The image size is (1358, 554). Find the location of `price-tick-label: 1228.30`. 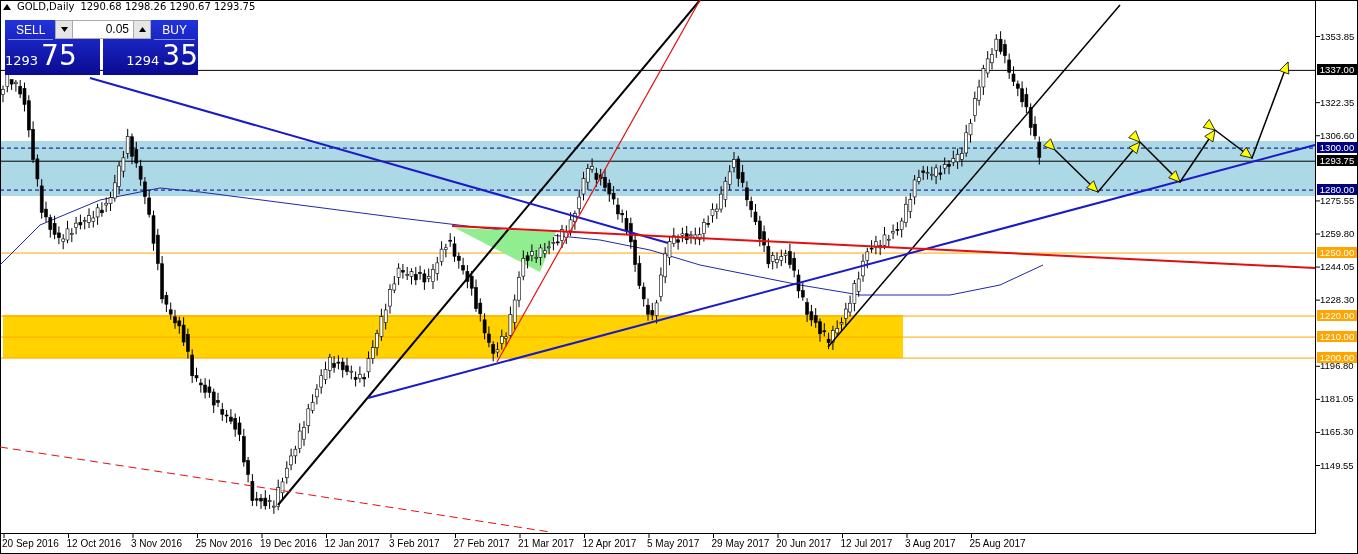

price-tick-label: 1228.30 is located at coordinates (1337, 300).